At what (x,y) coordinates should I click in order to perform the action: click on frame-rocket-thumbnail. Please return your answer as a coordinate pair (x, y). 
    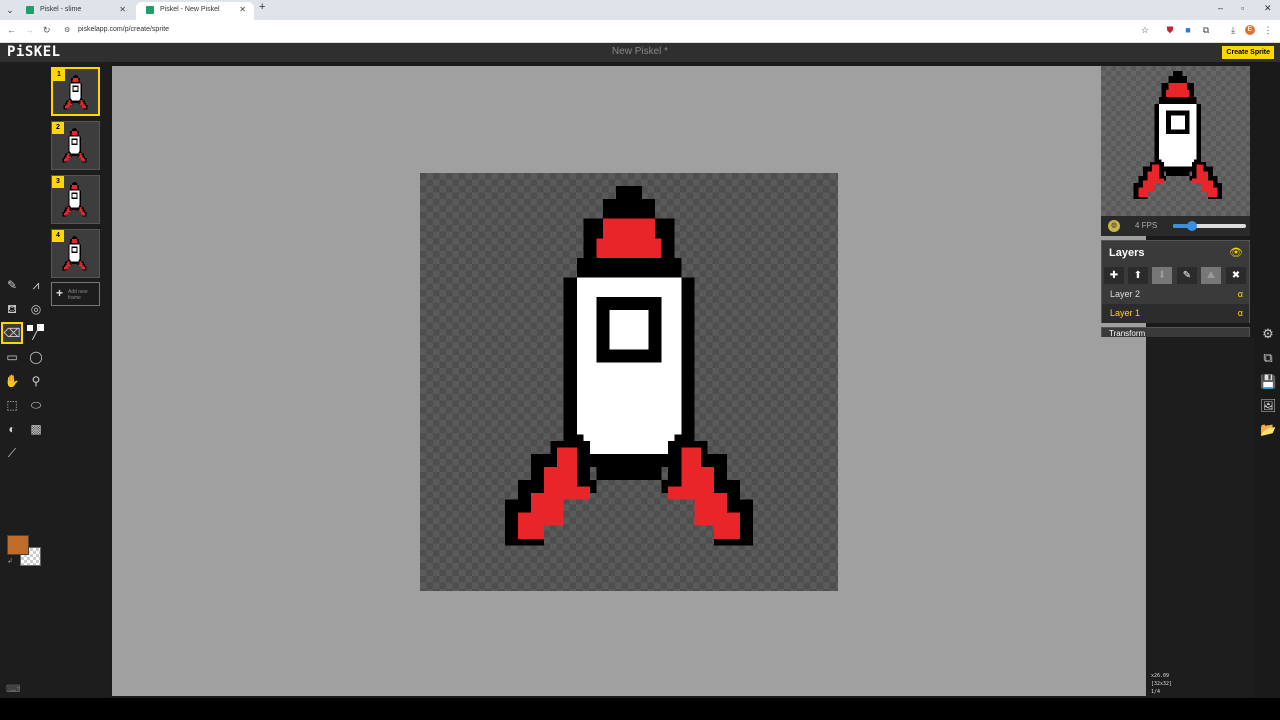
    Looking at the image, I should click on (74, 199).